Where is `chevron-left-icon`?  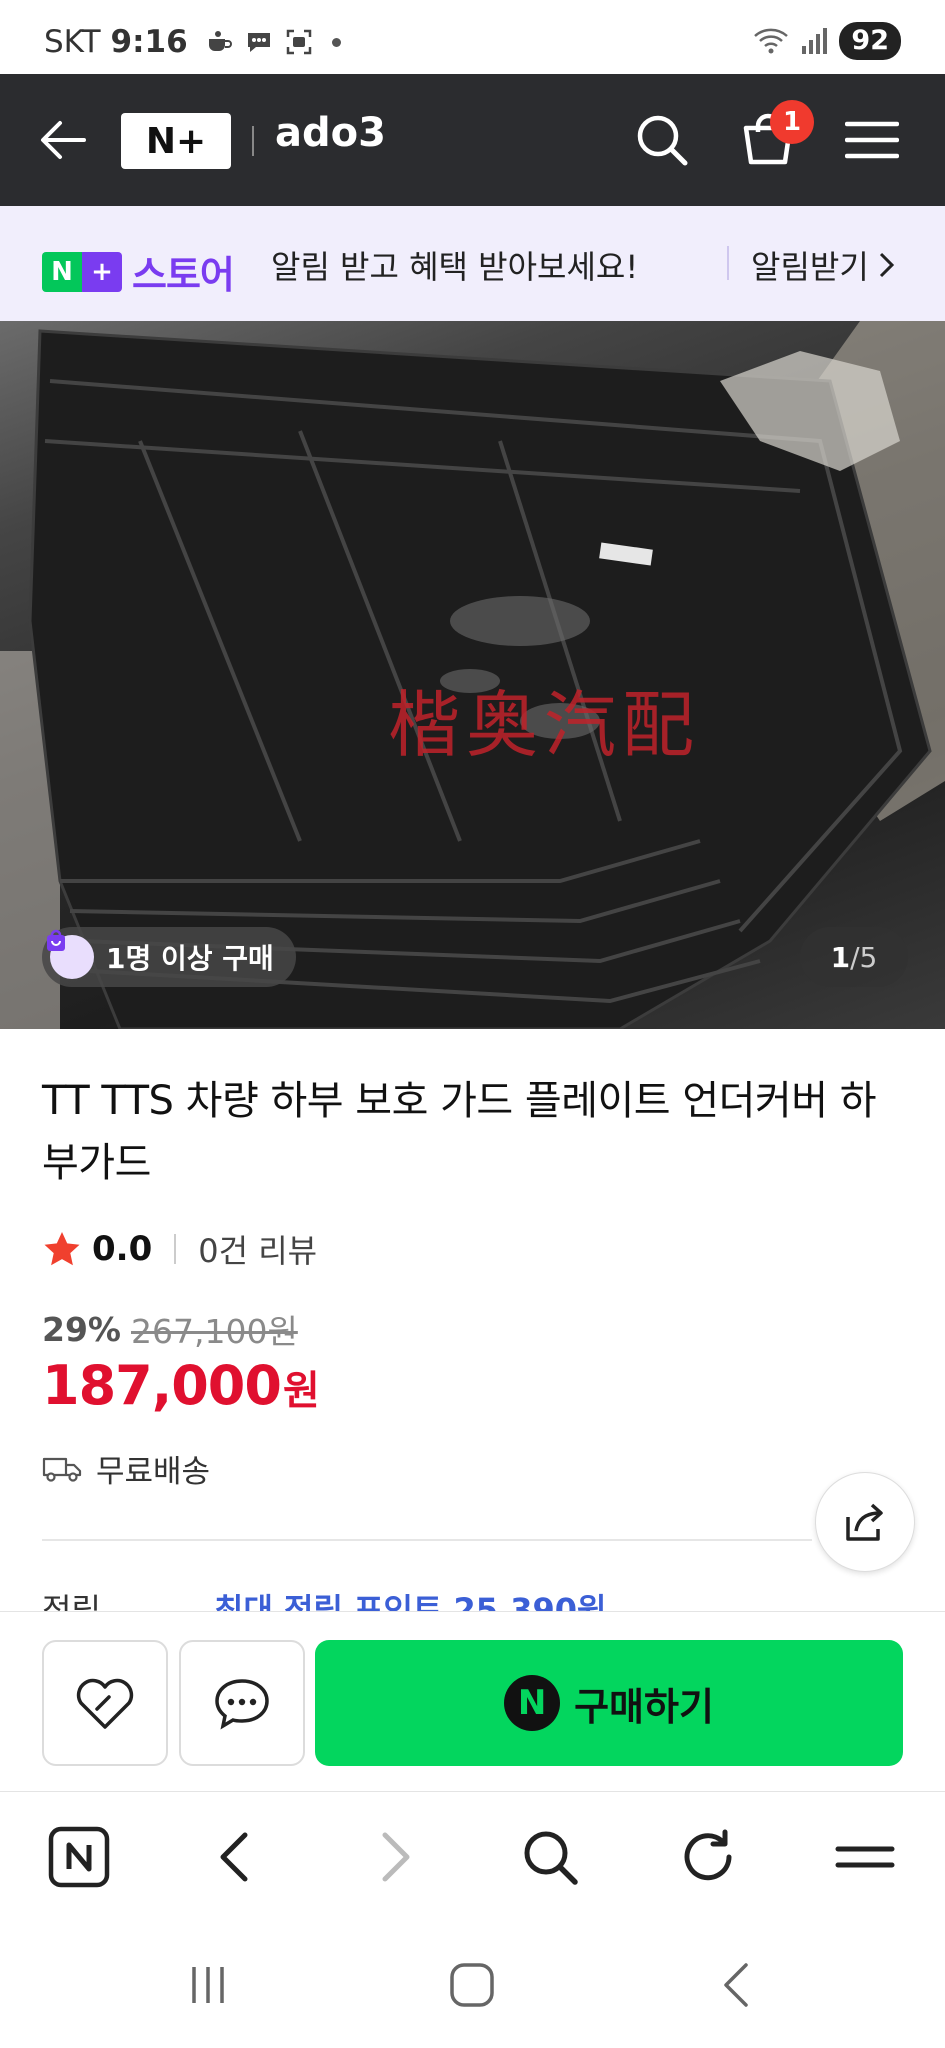 chevron-left-icon is located at coordinates (234, 1857).